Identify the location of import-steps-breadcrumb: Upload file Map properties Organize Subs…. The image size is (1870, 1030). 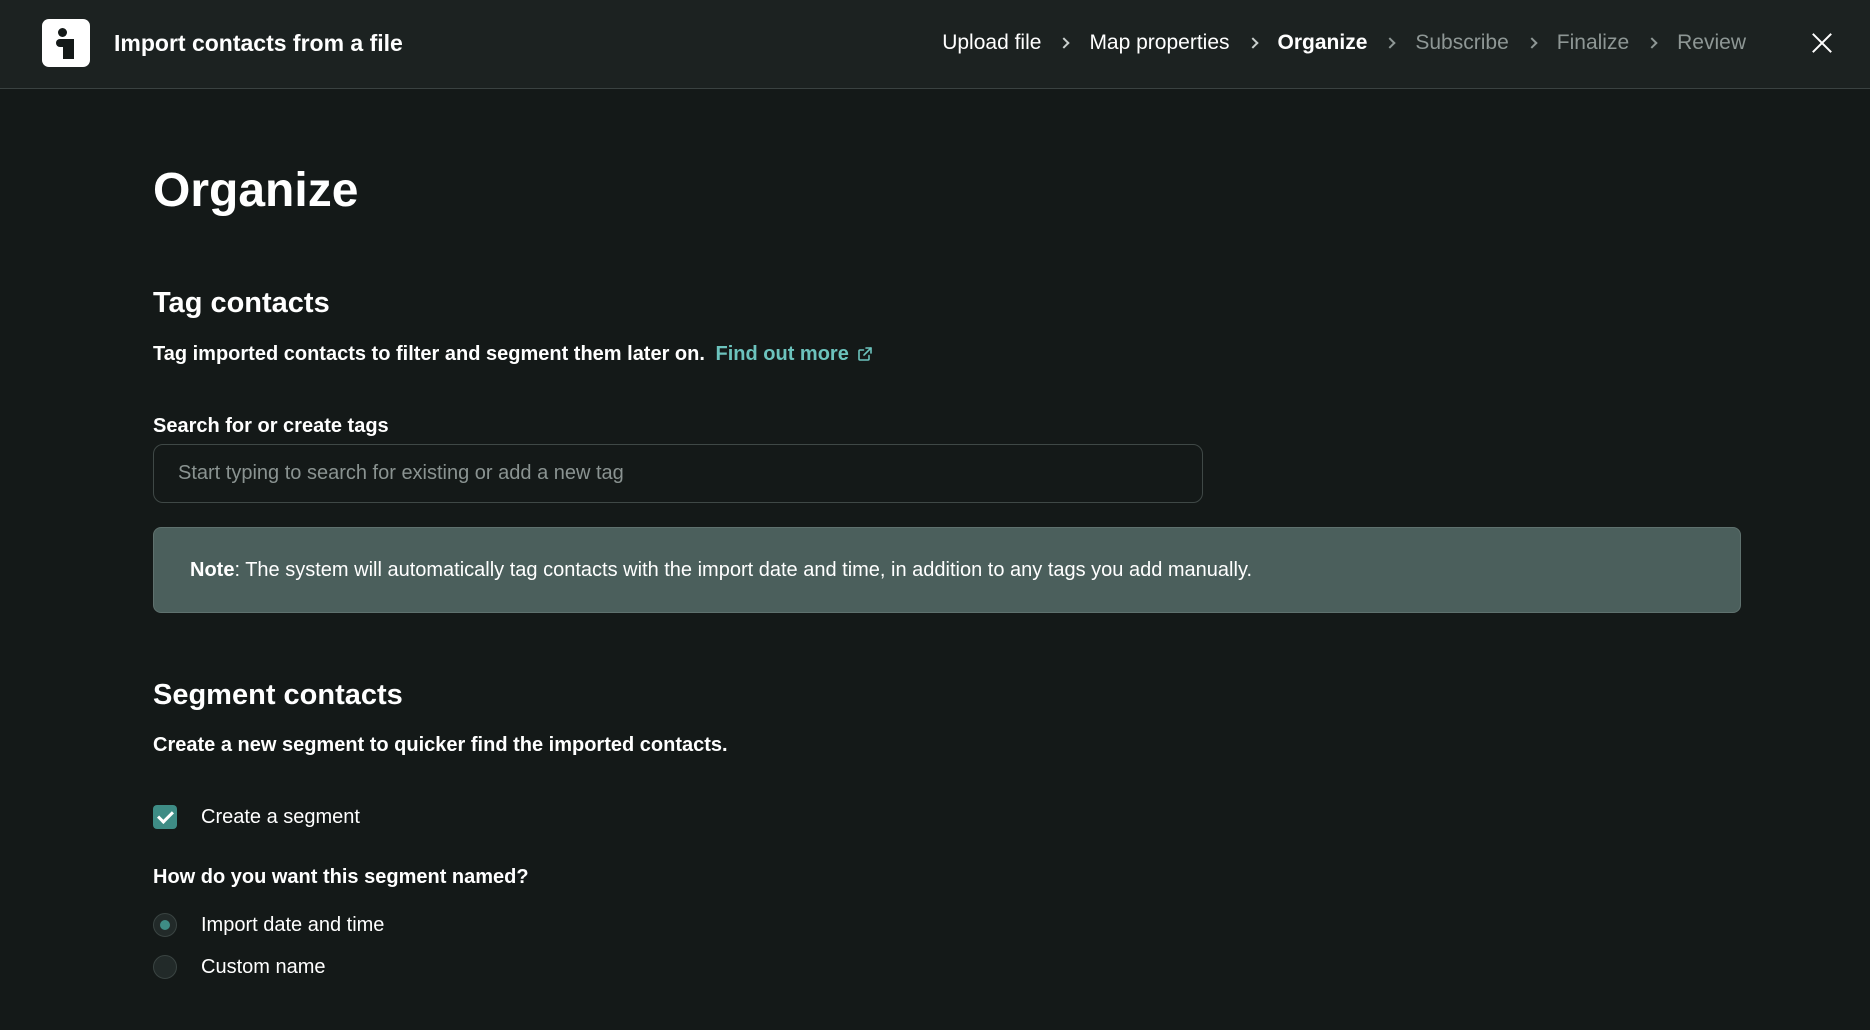
(1344, 43).